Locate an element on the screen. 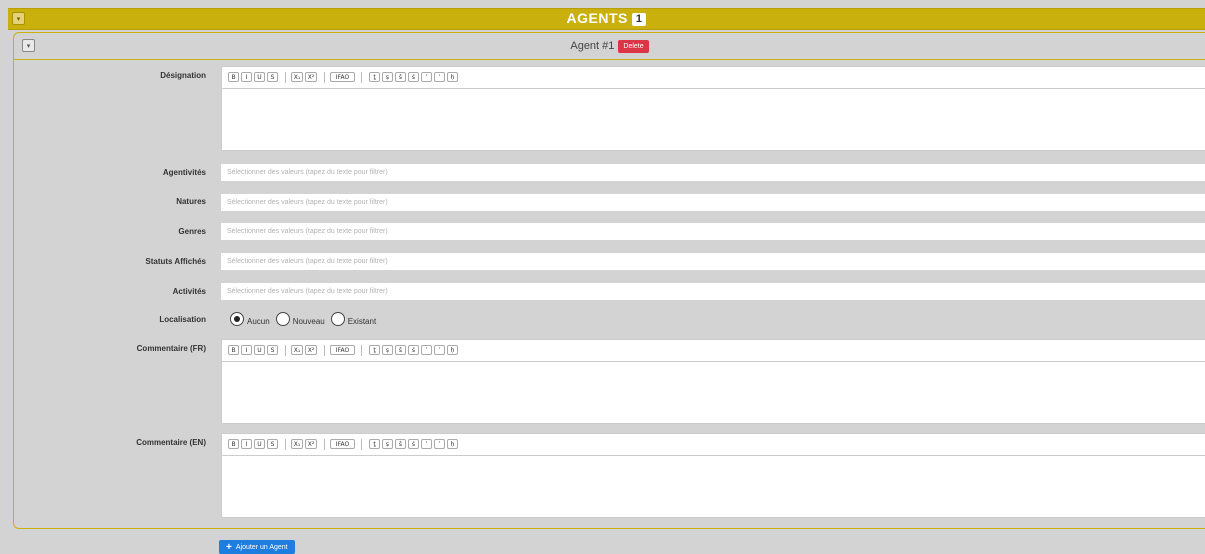  agent-title: Agent #1 Delete is located at coordinates (609, 46).